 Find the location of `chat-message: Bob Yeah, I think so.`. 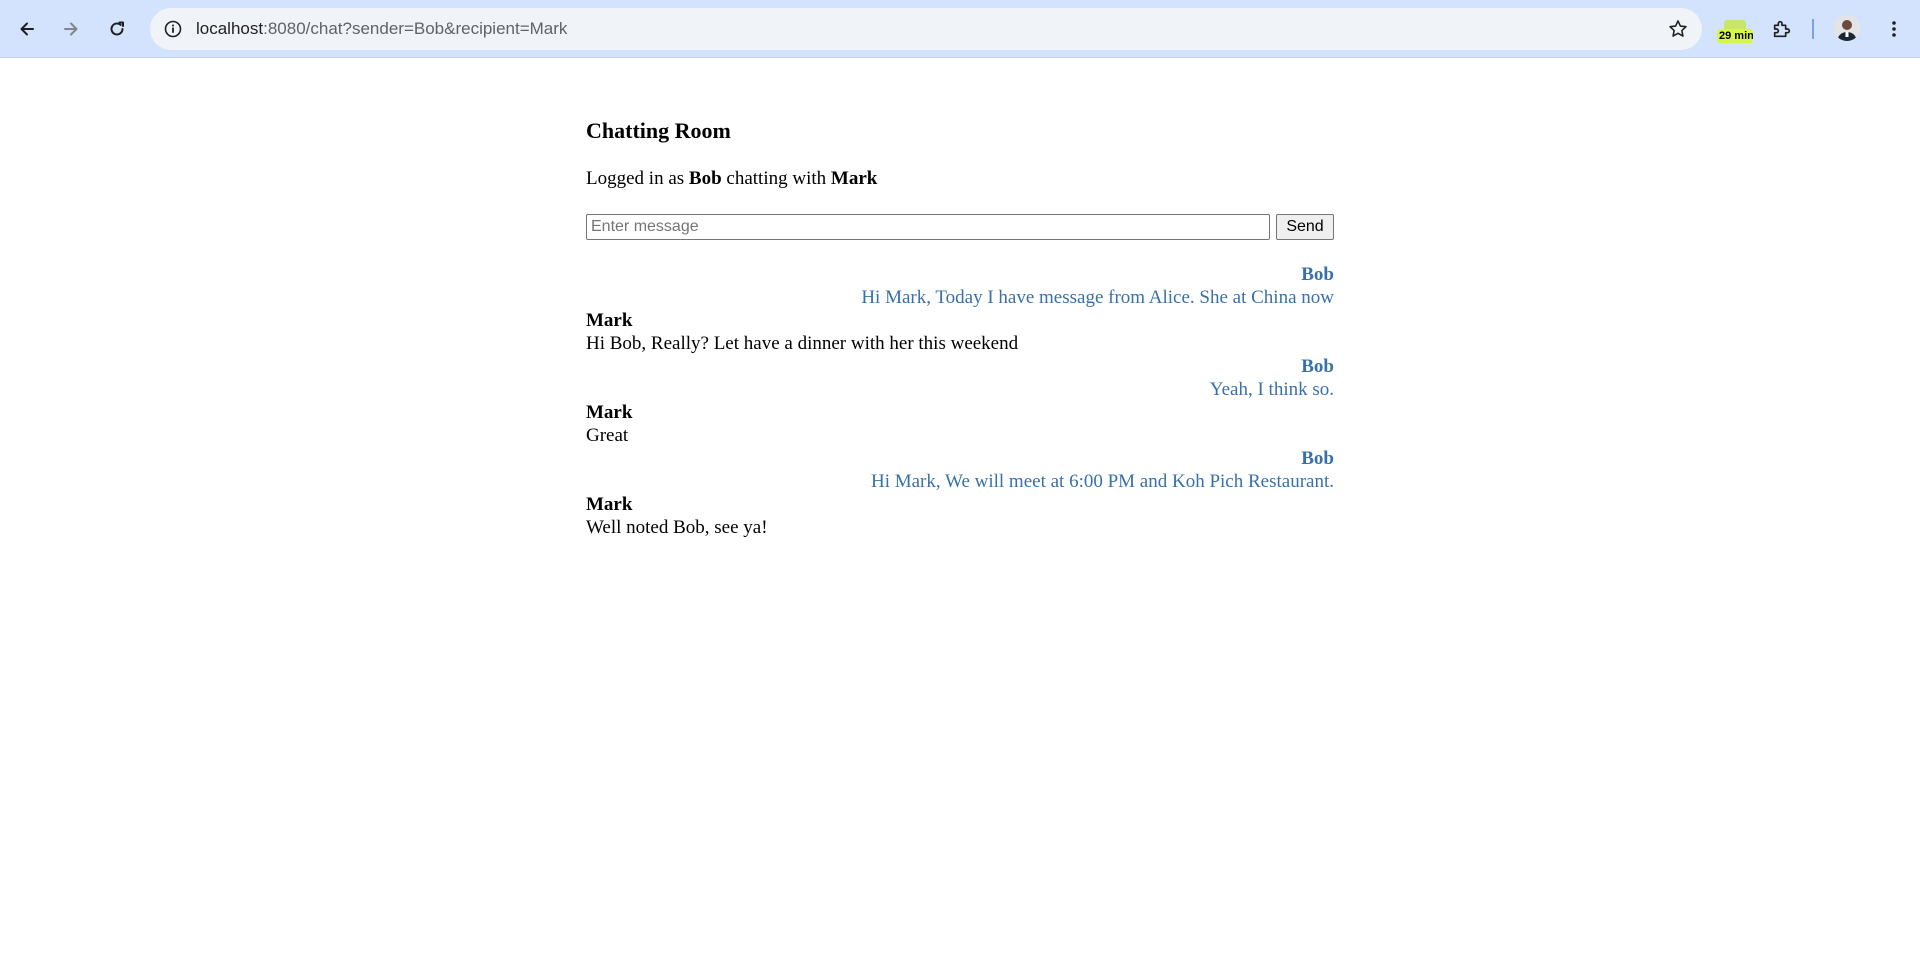

chat-message: Bob Yeah, I think so. is located at coordinates (960, 378).